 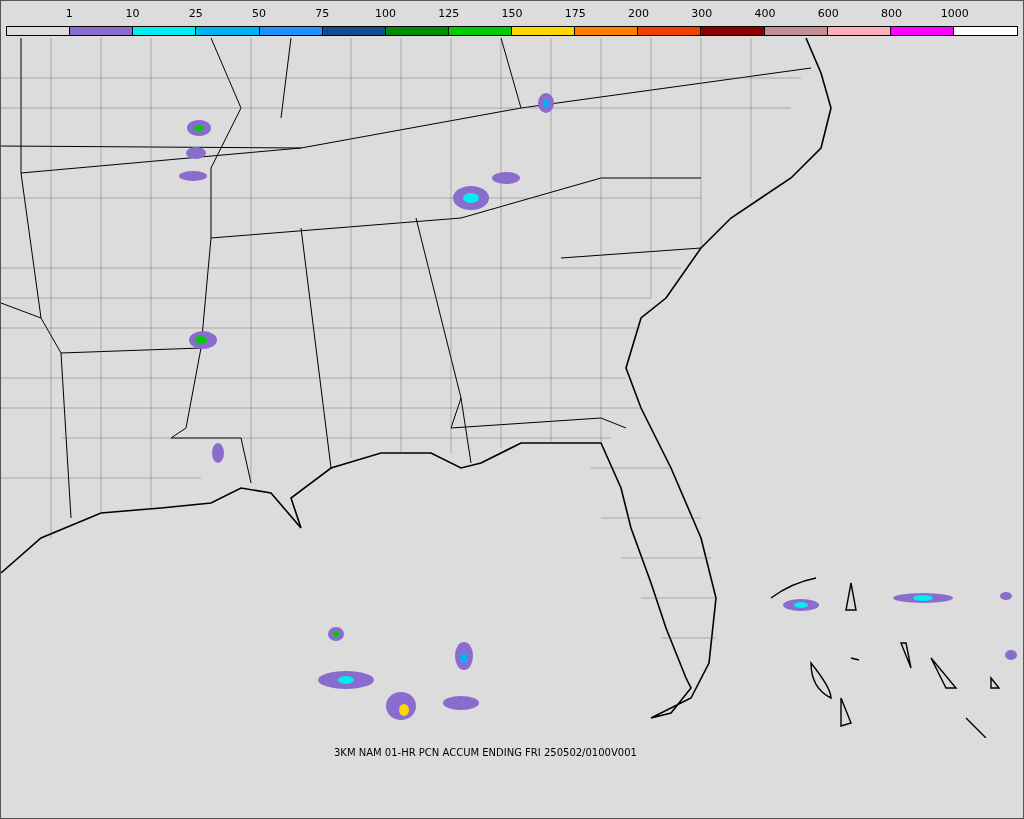 What do you see at coordinates (702, 14) in the screenshot?
I see `legend-label: 300` at bounding box center [702, 14].